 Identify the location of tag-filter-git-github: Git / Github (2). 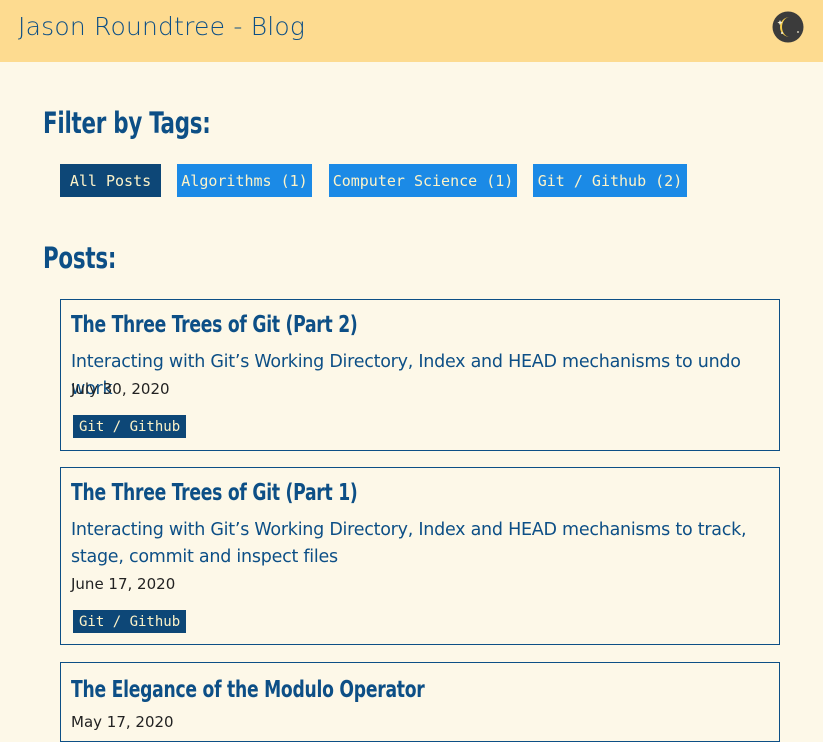
(610, 180).